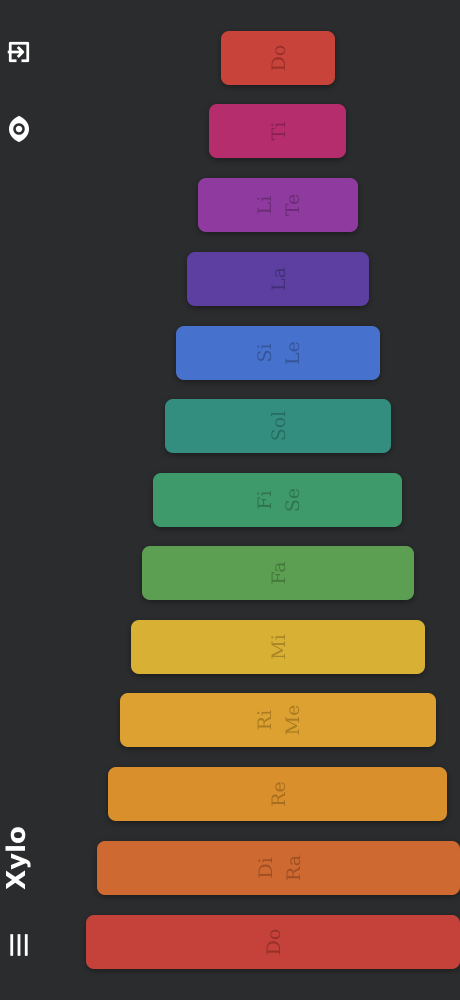 This screenshot has width=460, height=1000. I want to click on exit-button, so click(19, 52).